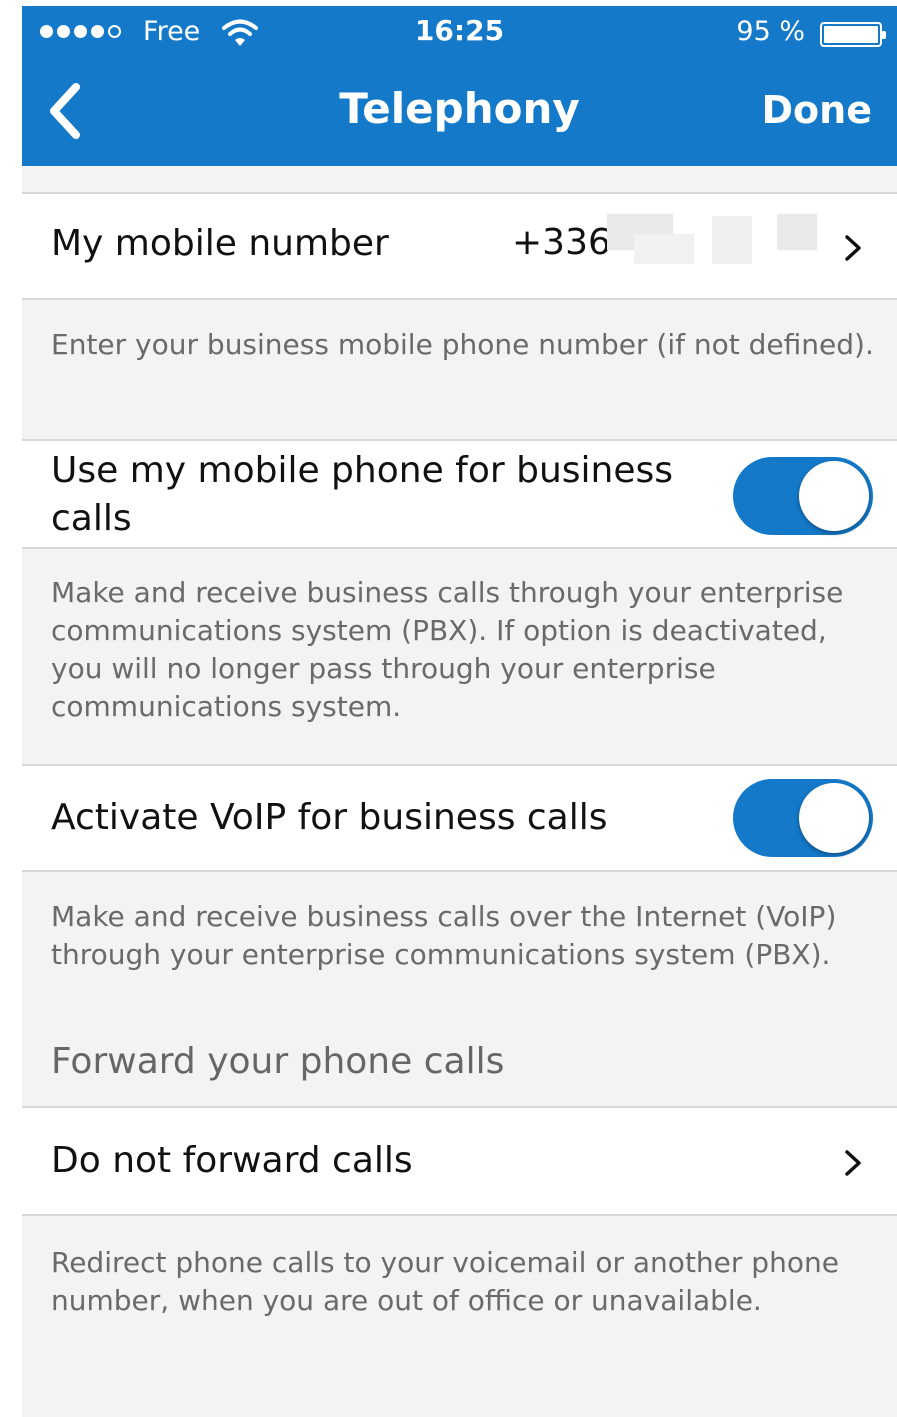 This screenshot has width=897, height=1417. What do you see at coordinates (362, 470) in the screenshot?
I see `use-mobile-label-line1: Use my mobile phone for business` at bounding box center [362, 470].